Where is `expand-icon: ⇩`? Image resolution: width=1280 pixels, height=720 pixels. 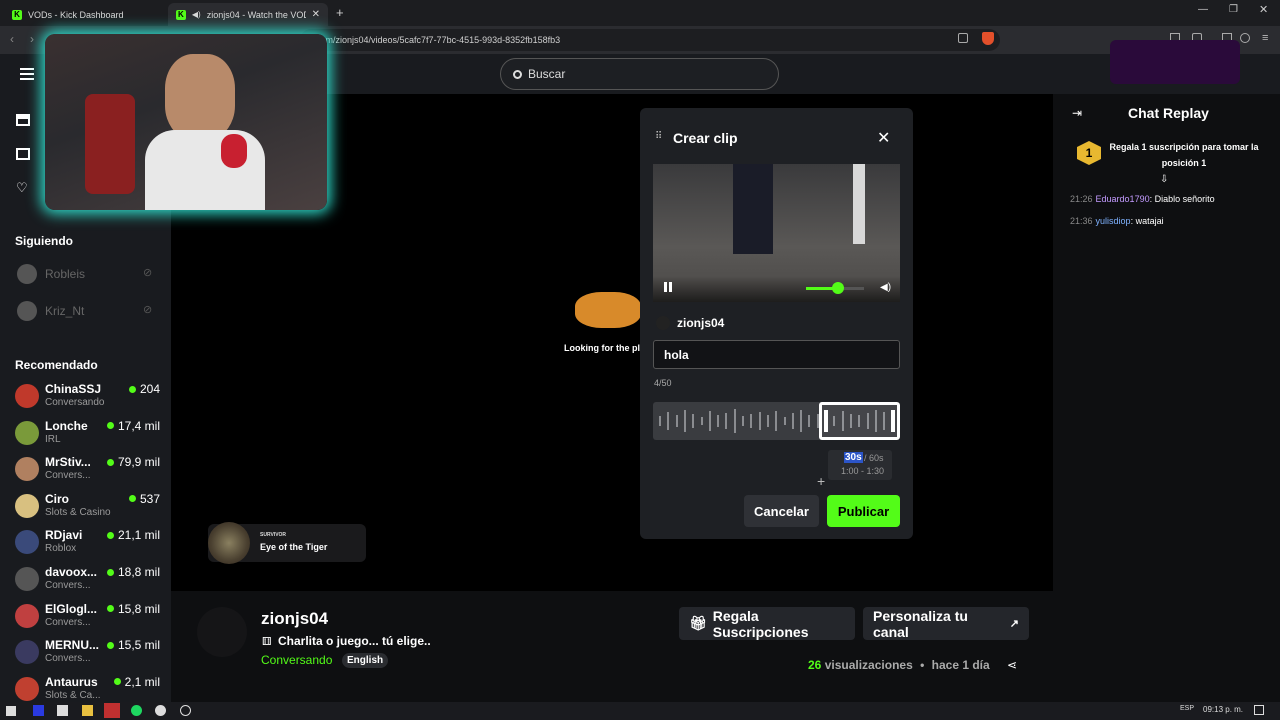 expand-icon: ⇩ is located at coordinates (1164, 179).